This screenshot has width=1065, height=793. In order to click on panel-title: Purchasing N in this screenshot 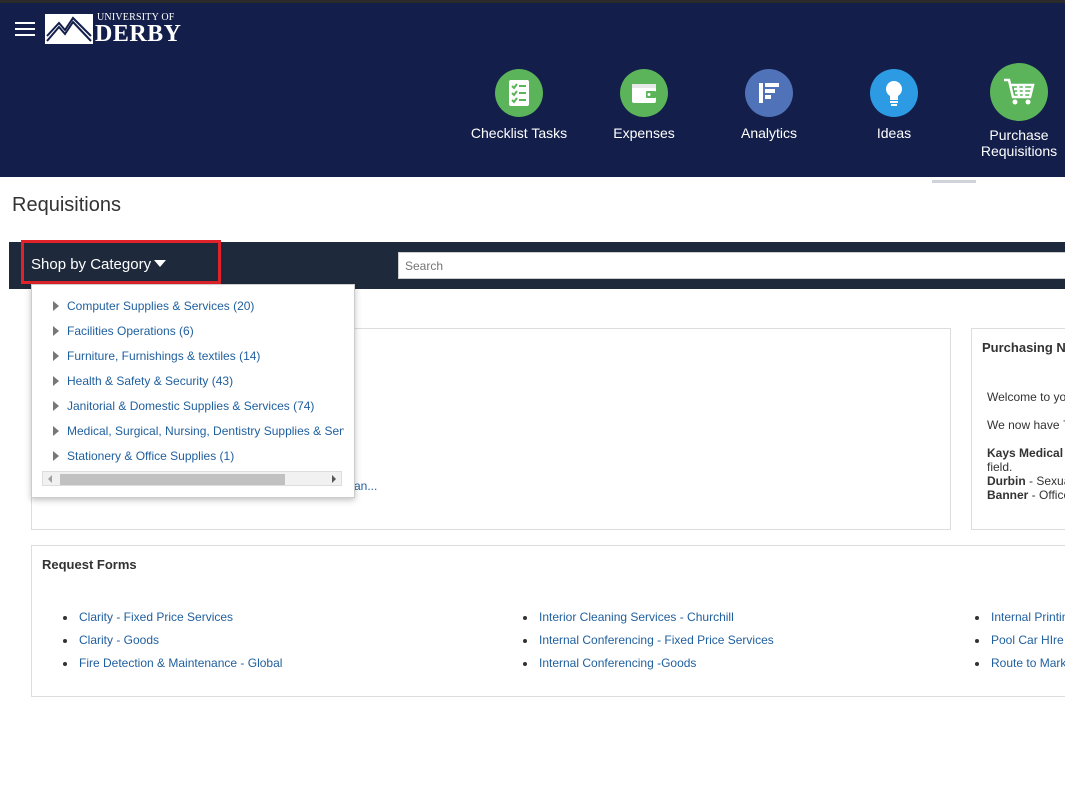, I will do `click(1023, 347)`.